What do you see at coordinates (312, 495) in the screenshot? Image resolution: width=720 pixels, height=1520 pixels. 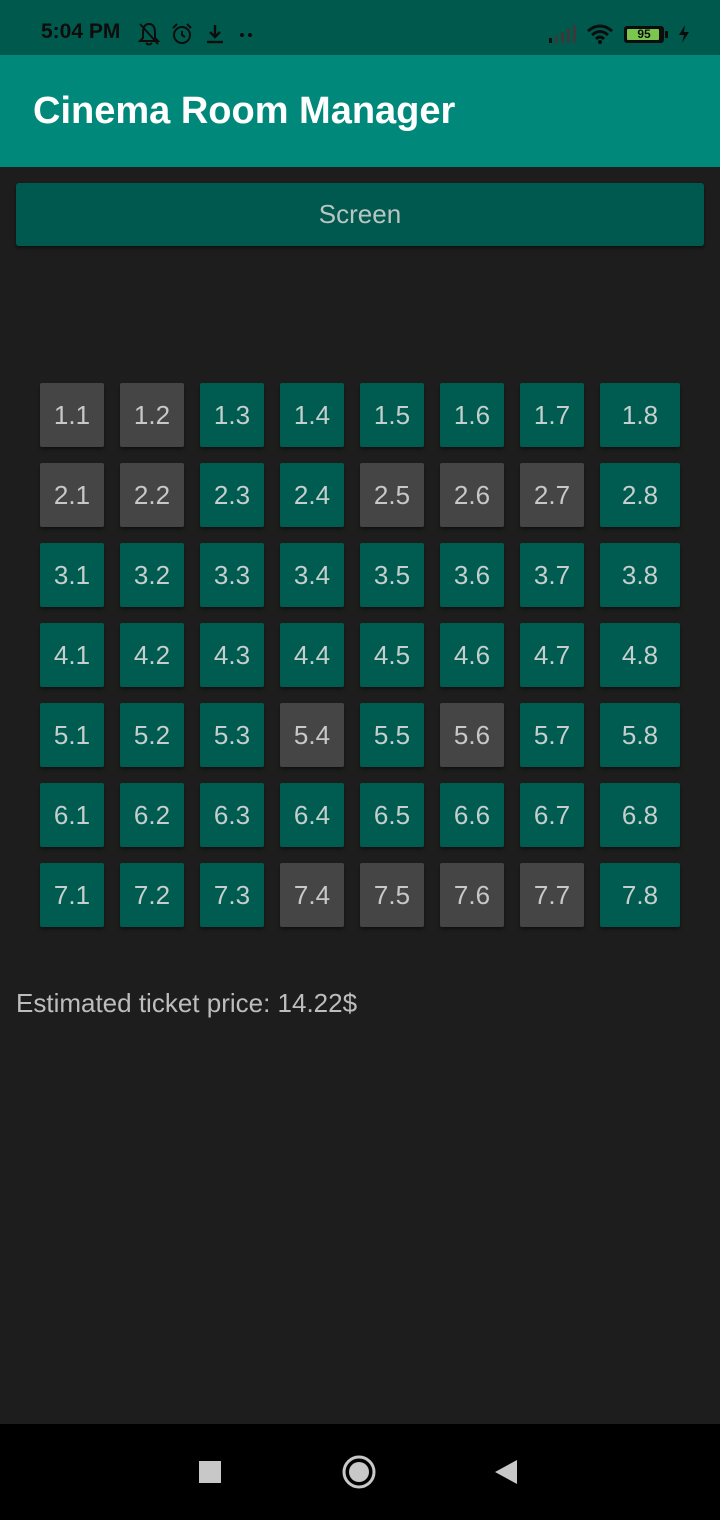 I see `seat-2-4: 2.4` at bounding box center [312, 495].